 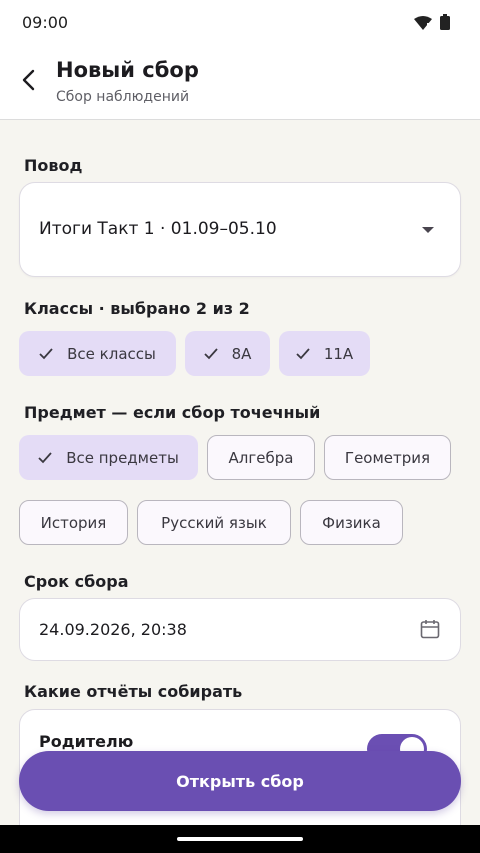 I want to click on report-parent-label: Родителю, so click(x=86, y=741).